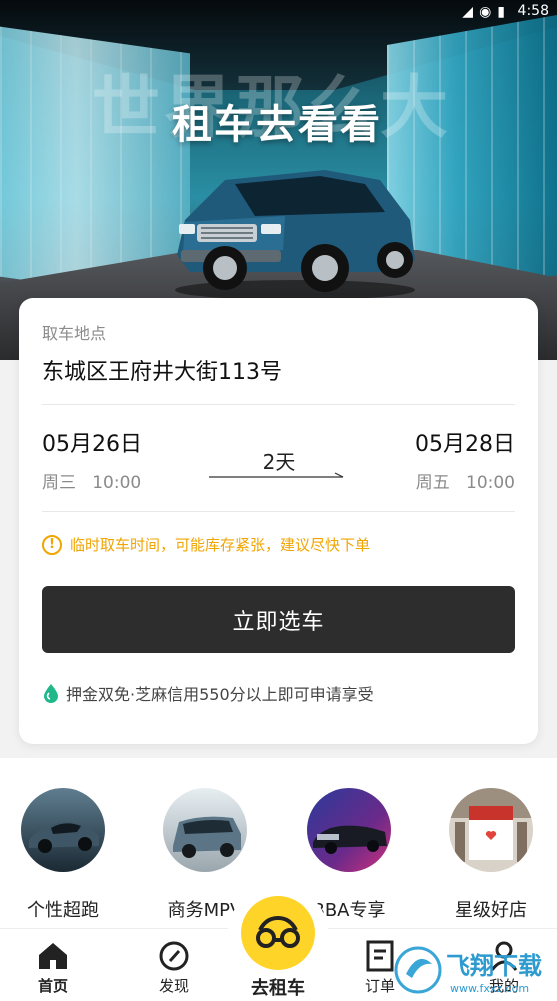  What do you see at coordinates (220, 694) in the screenshot?
I see `deposit-free-text: 押金双免·芝麻信用550分以上即可申请享受` at bounding box center [220, 694].